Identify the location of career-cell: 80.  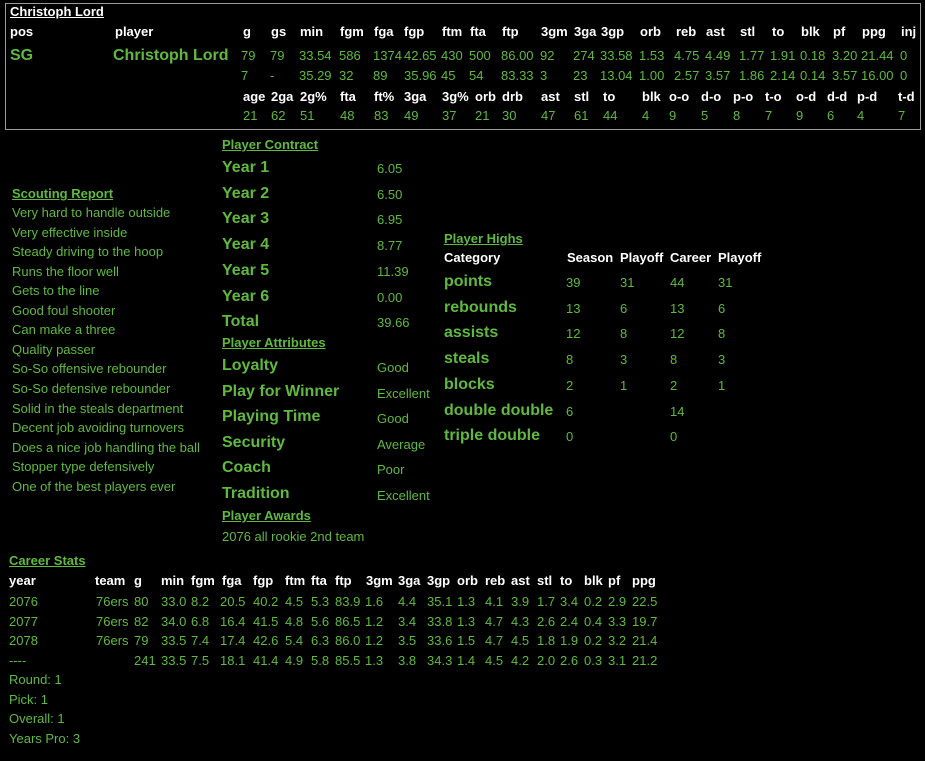
(141, 601).